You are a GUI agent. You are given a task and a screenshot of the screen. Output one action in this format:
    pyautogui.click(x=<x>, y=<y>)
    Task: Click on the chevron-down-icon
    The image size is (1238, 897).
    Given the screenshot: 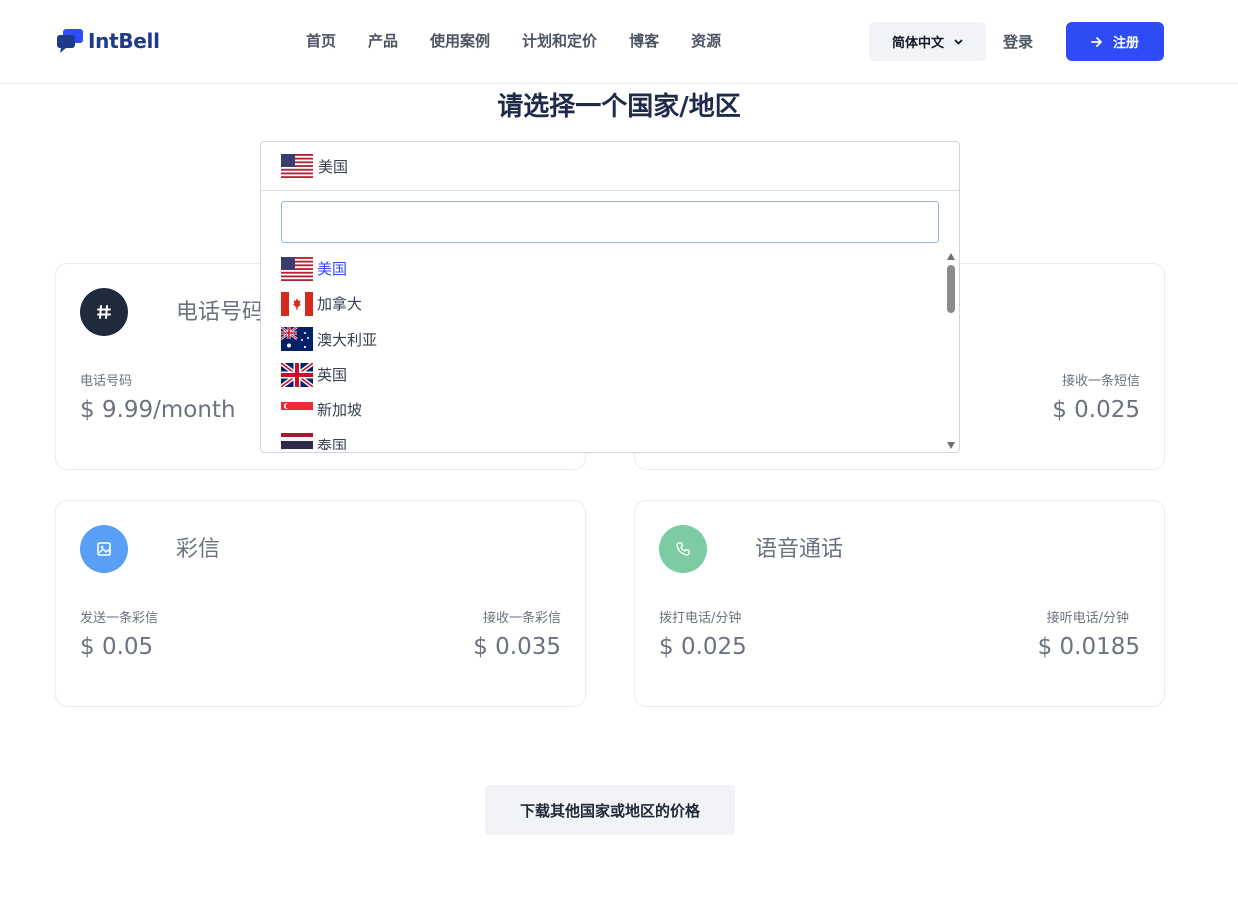 What is the action you would take?
    pyautogui.click(x=958, y=41)
    